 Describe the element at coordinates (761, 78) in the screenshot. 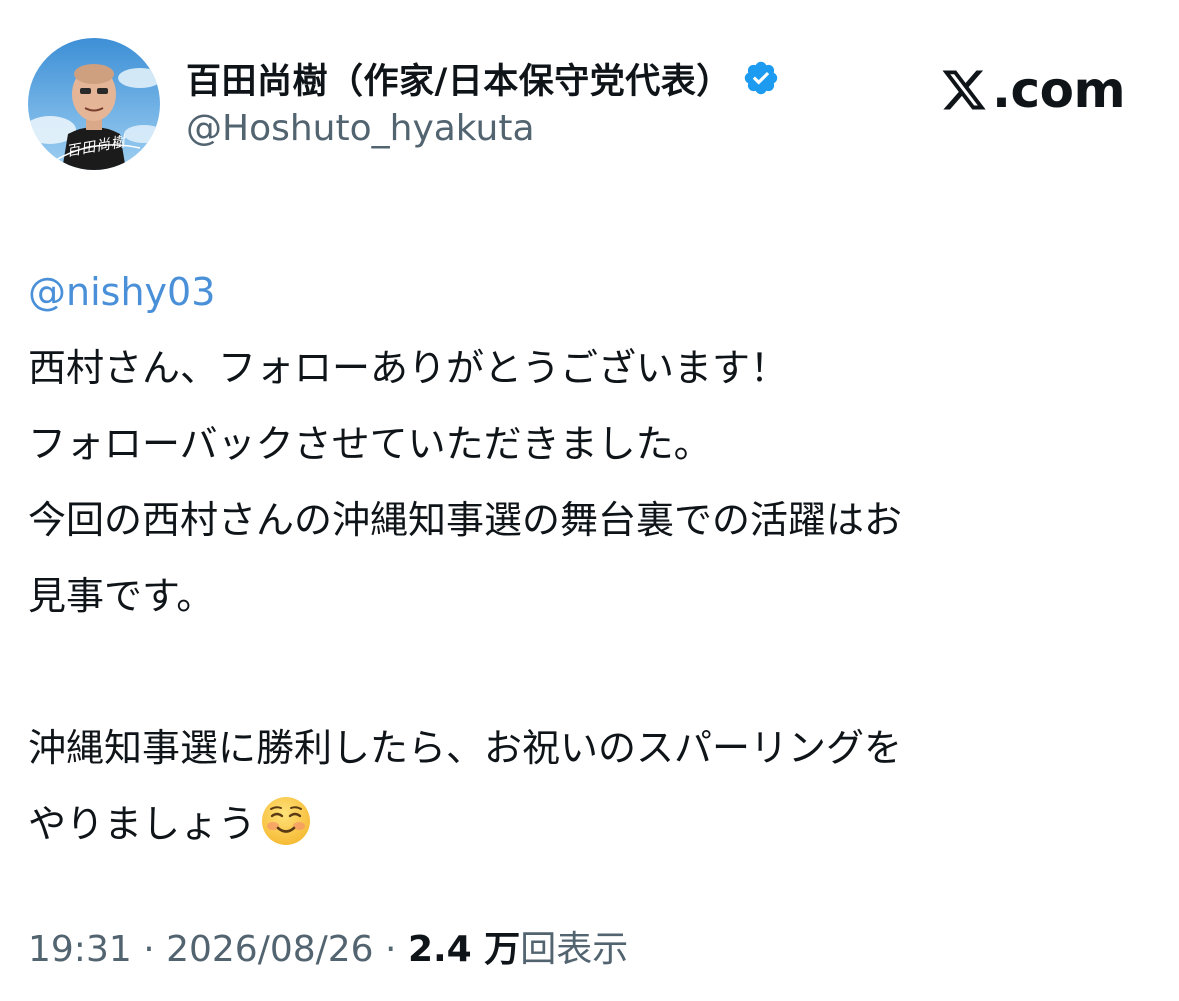

I see `verified-badge-icon` at that location.